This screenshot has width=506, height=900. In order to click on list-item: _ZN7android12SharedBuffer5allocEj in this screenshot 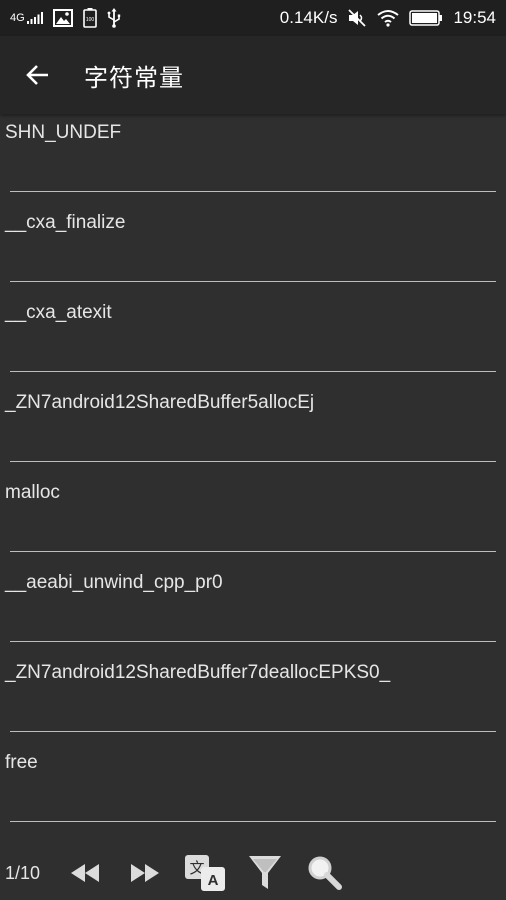, I will do `click(253, 429)`.